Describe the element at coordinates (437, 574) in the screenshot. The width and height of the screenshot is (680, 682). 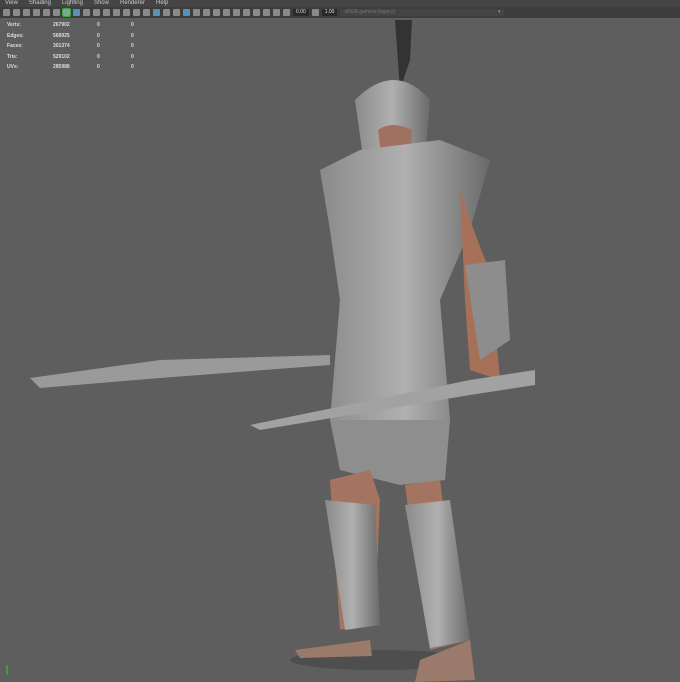
I see `right-greave` at that location.